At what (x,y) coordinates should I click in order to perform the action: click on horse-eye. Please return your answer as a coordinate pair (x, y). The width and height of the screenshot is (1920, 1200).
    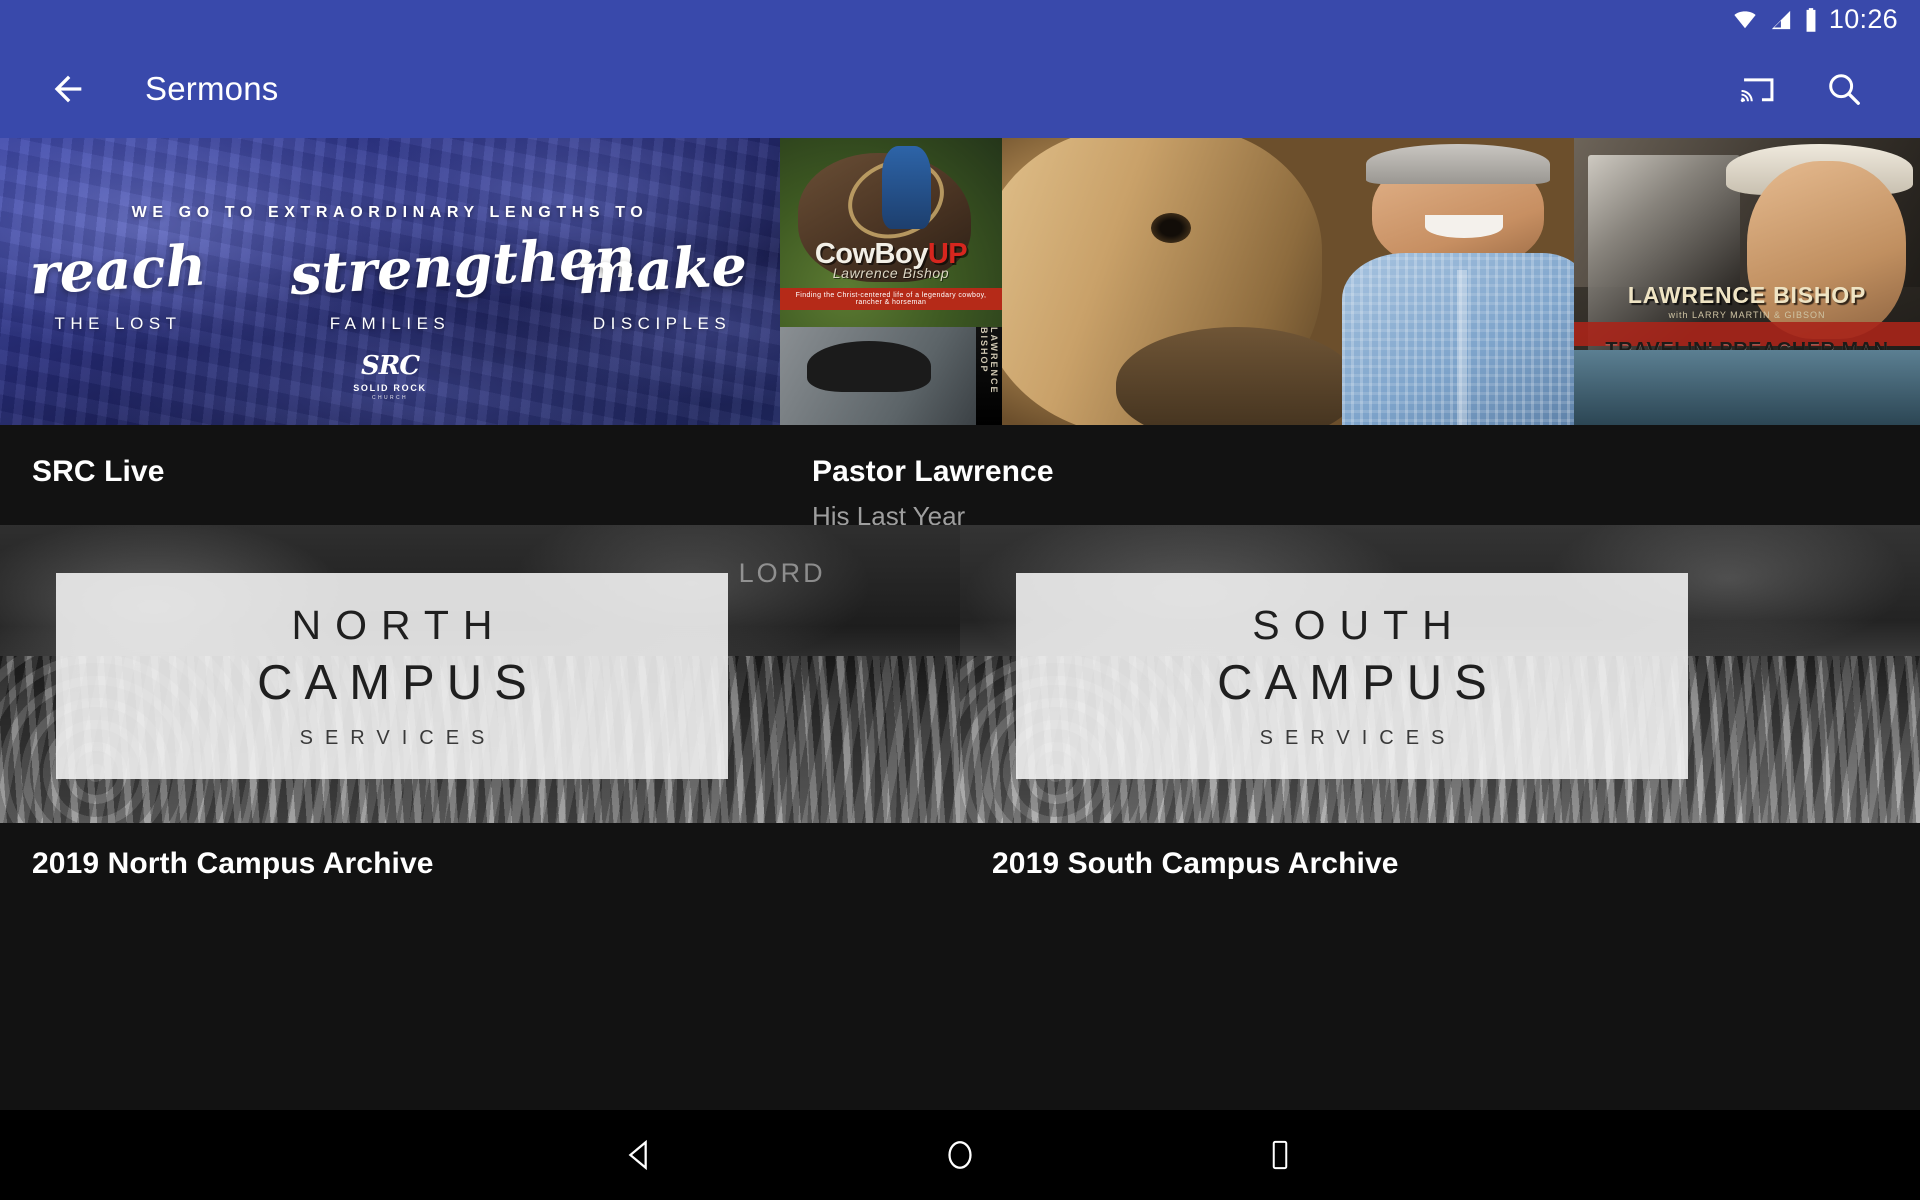
    Looking at the image, I should click on (1170, 227).